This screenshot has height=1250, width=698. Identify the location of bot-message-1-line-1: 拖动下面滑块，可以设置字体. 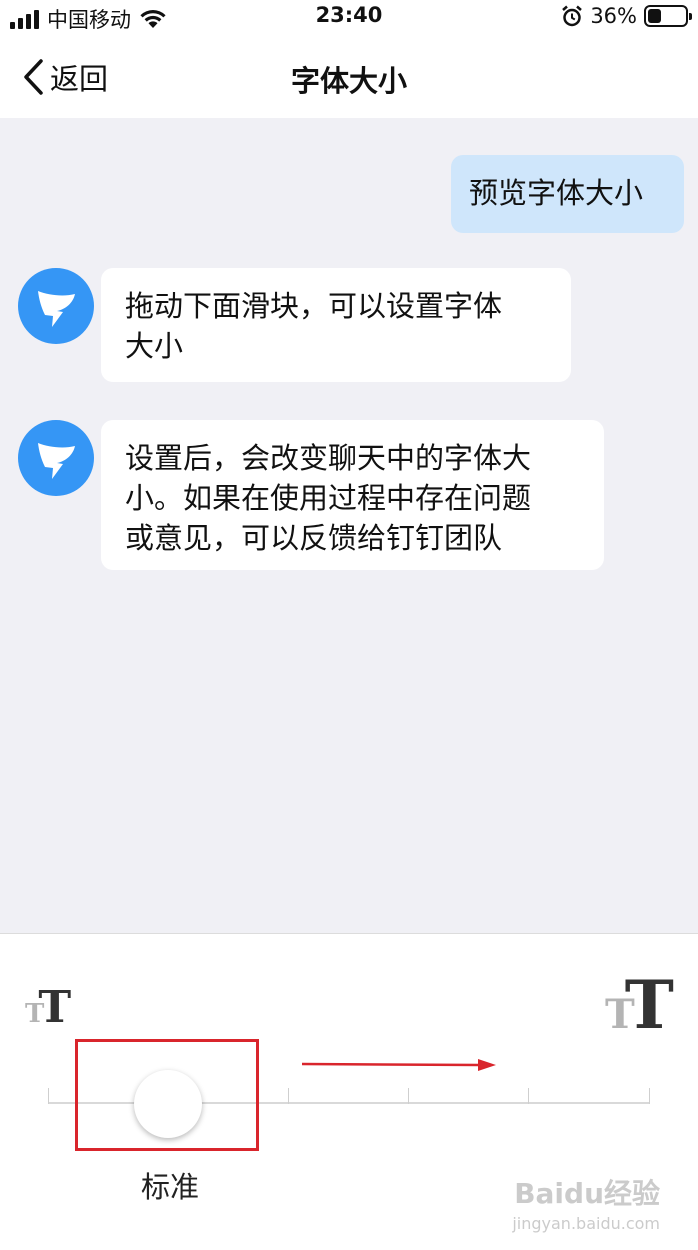
(314, 306).